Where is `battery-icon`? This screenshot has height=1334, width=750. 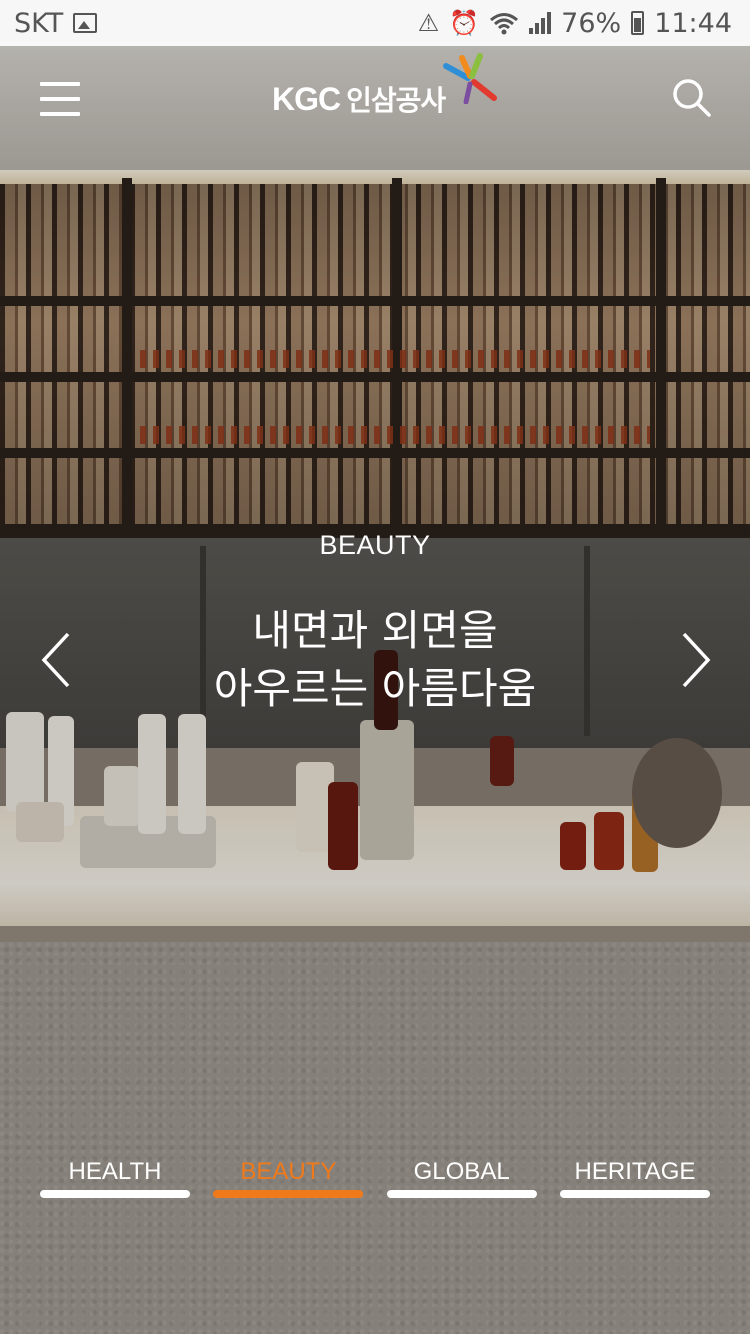
battery-icon is located at coordinates (638, 23).